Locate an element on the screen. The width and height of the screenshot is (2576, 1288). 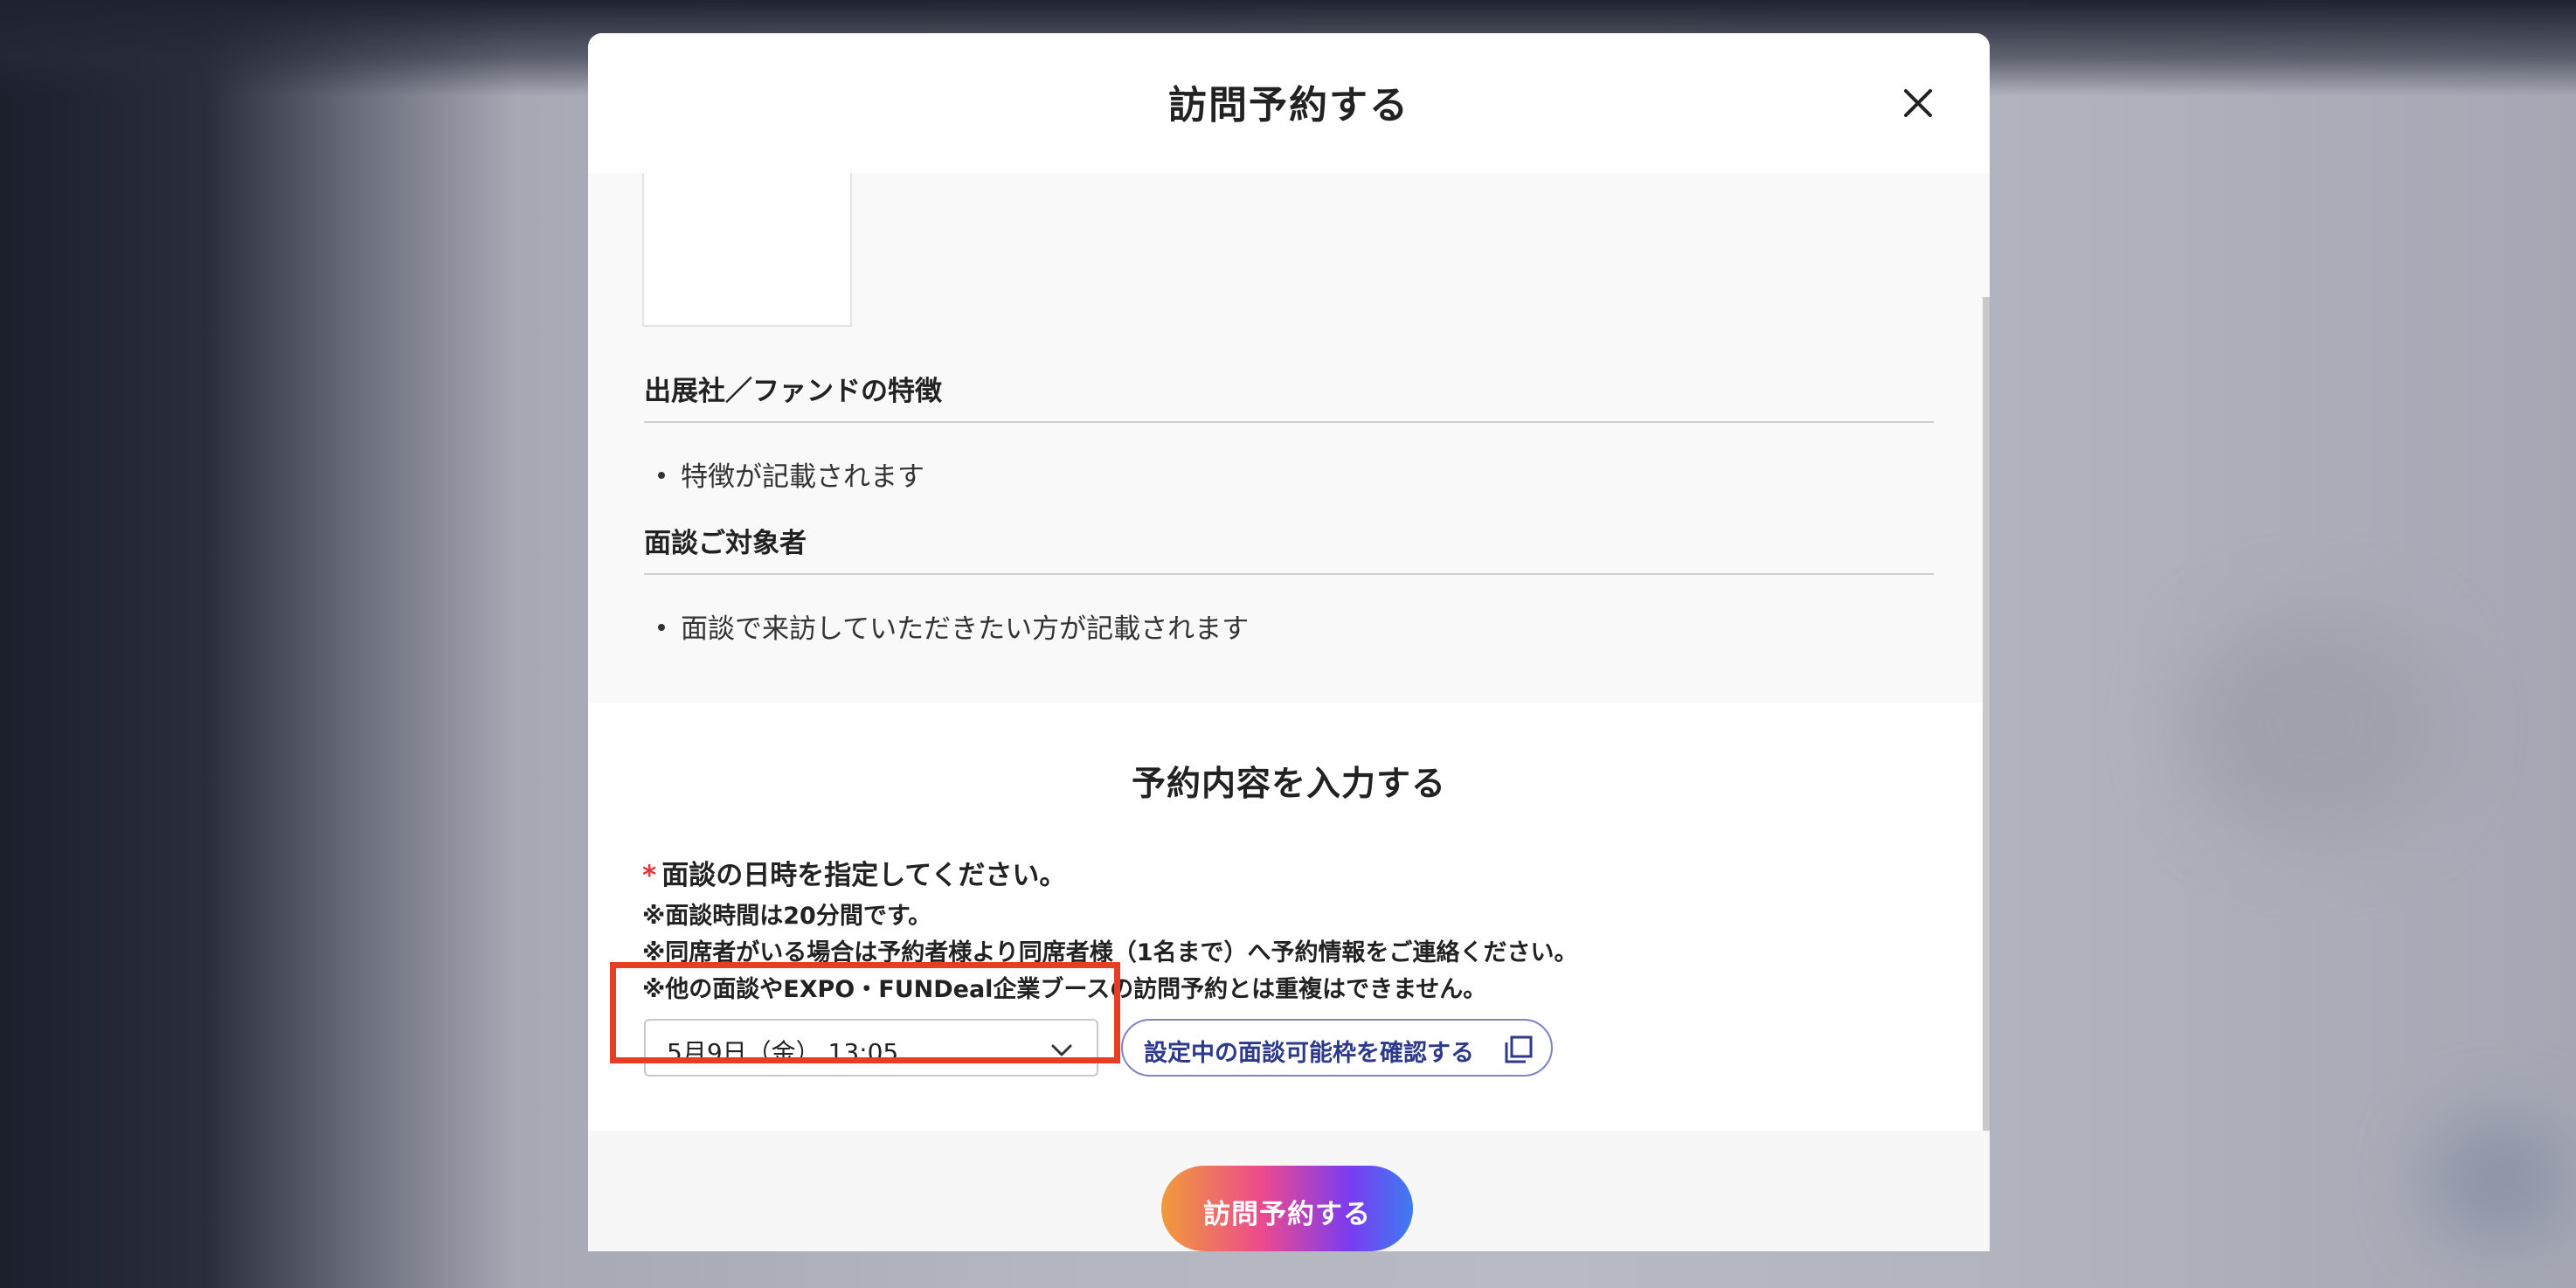
required-mark: * is located at coordinates (649, 875).